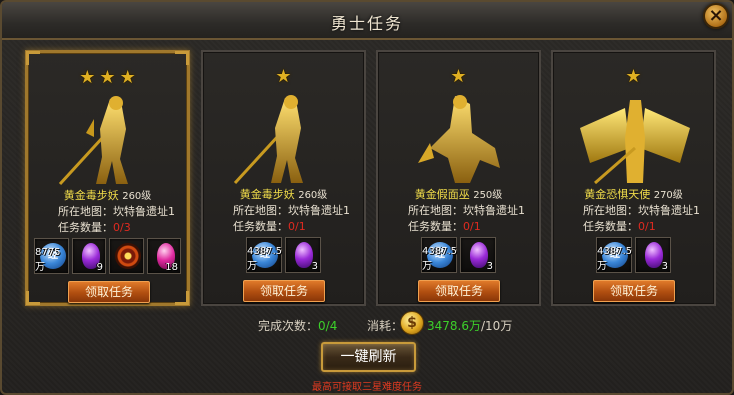 The width and height of the screenshot is (734, 395). What do you see at coordinates (163, 256) in the screenshot?
I see `reward-slot: 18` at bounding box center [163, 256].